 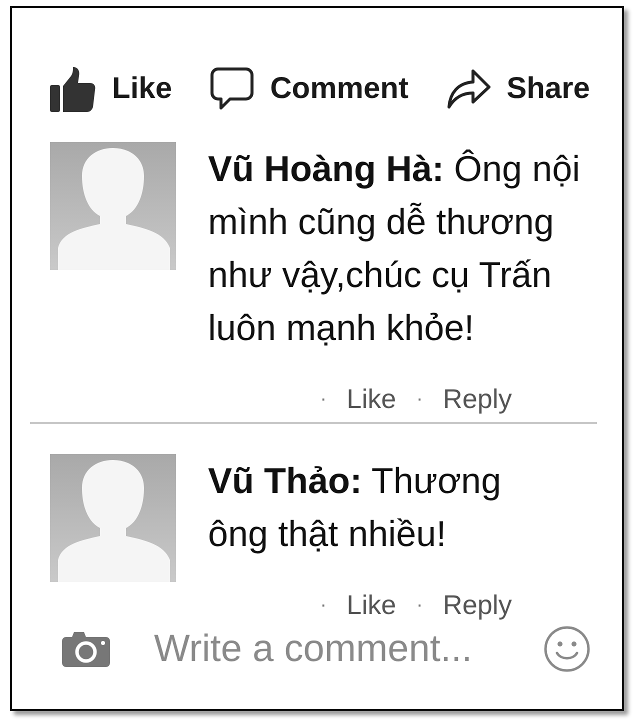 I want to click on share-button: Share, so click(x=518, y=89).